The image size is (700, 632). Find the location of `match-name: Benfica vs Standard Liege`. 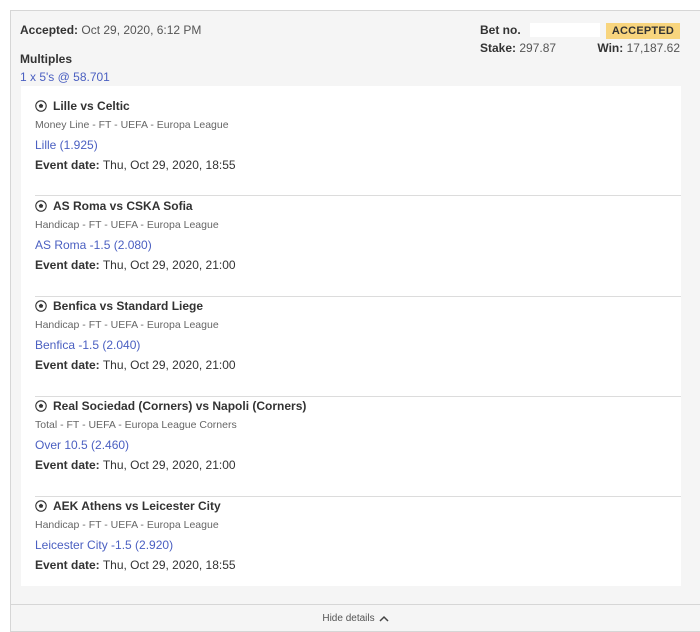

match-name: Benfica vs Standard Liege is located at coordinates (128, 306).